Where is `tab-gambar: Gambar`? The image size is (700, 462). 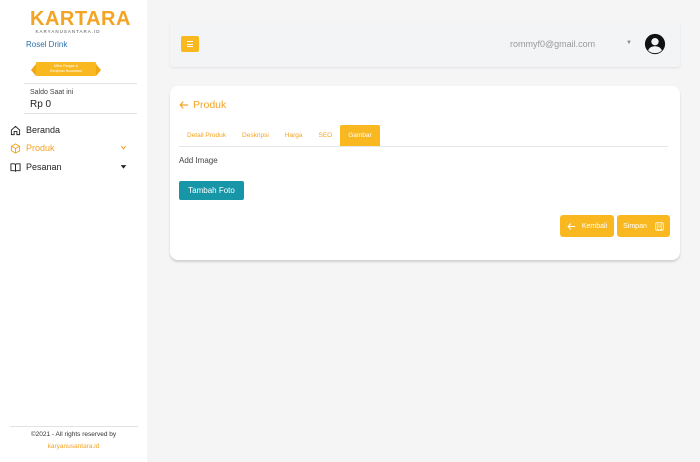
tab-gambar: Gambar is located at coordinates (360, 135).